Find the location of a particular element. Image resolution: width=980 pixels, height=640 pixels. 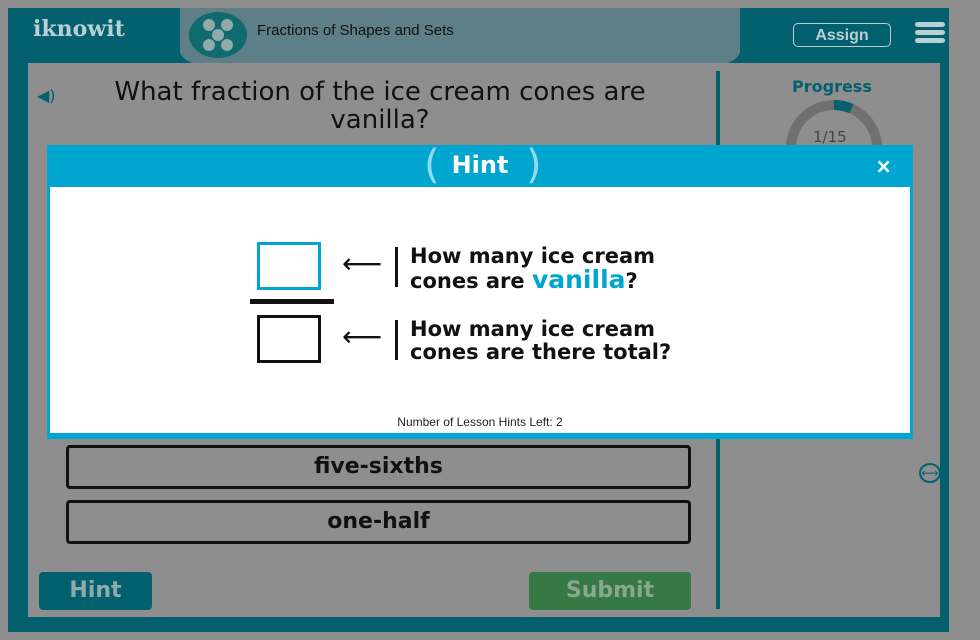

hints-left-text: Number of Lesson Hints Left: 2 is located at coordinates (480, 422).